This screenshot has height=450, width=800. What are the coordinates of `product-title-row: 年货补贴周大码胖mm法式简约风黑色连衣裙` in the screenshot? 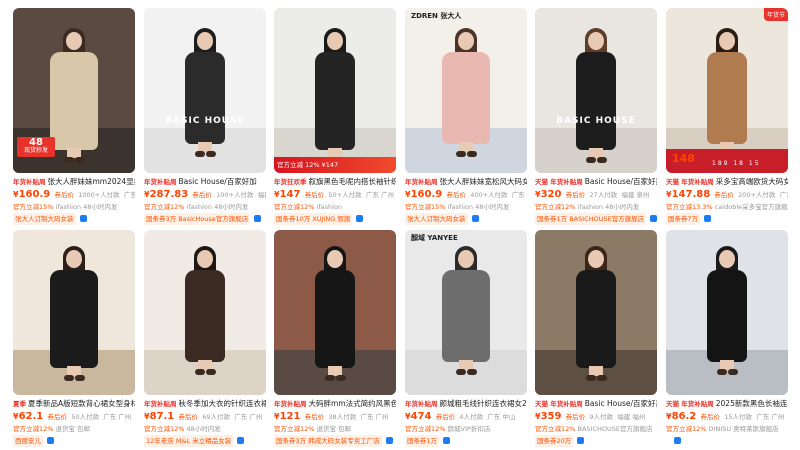 It's located at (335, 404).